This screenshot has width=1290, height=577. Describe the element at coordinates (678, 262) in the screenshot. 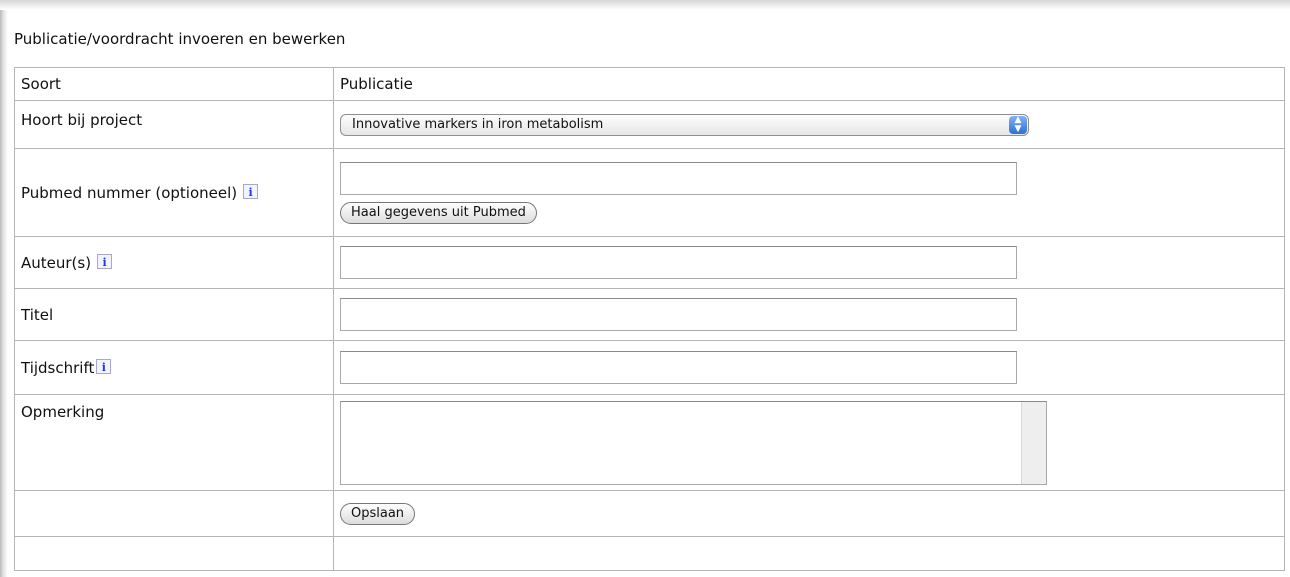

I see `auteurs-input` at that location.